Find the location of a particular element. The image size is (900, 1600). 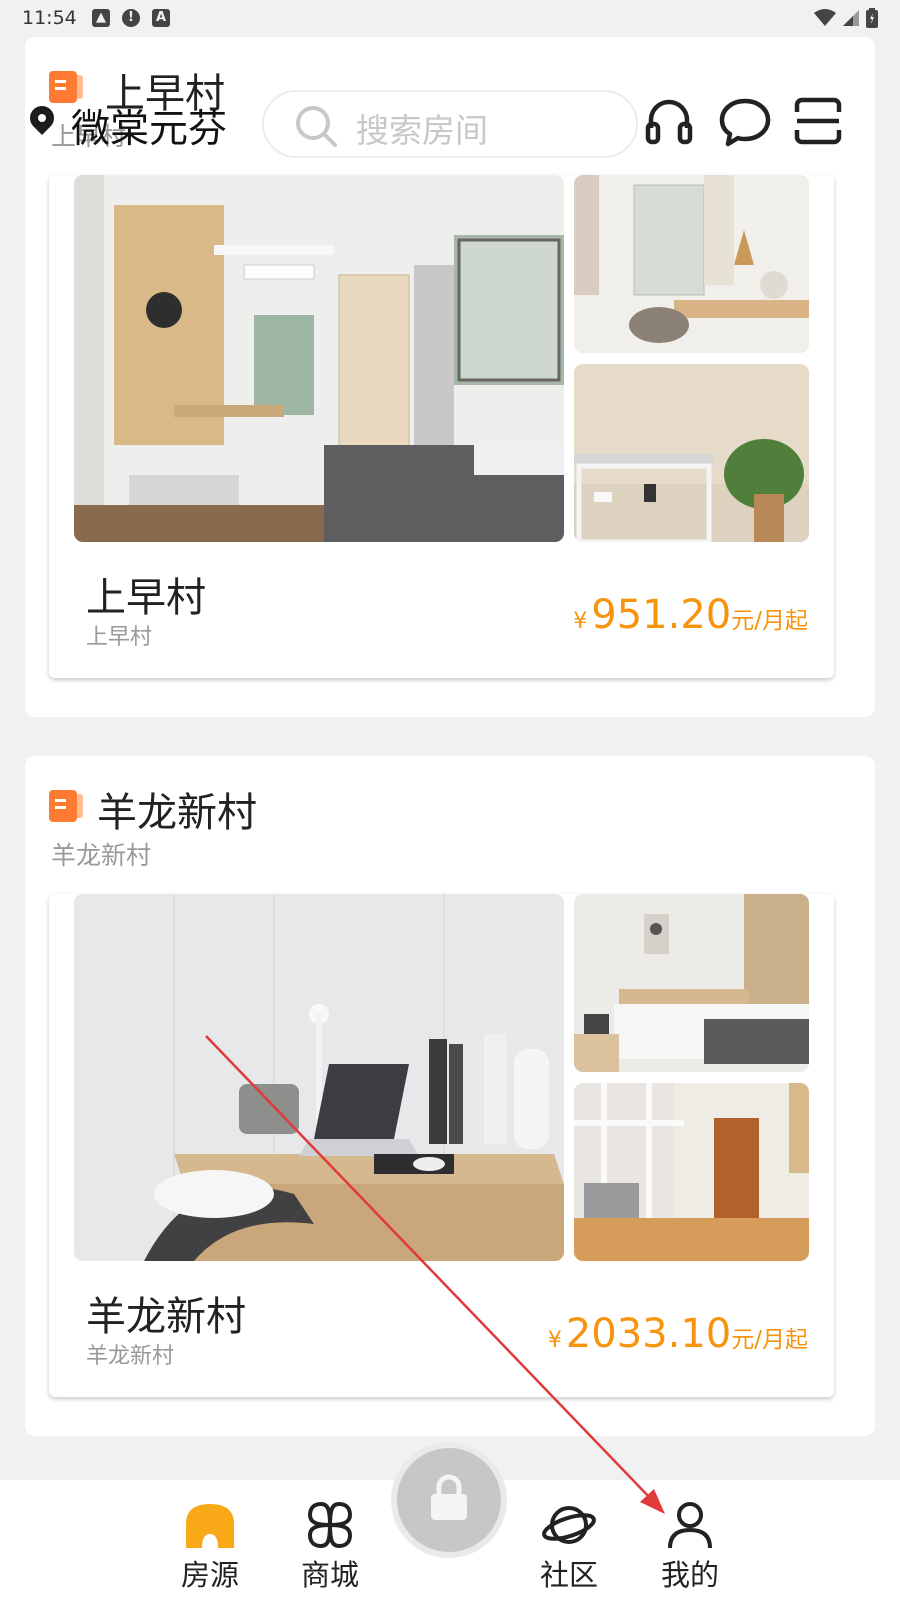

headset-icon is located at coordinates (669, 122).